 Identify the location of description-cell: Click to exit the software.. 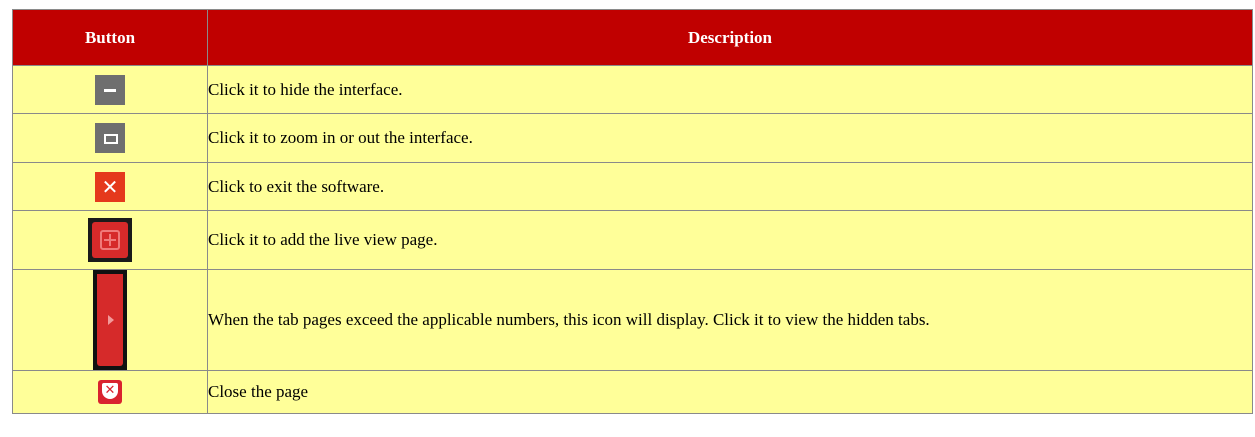
(730, 186).